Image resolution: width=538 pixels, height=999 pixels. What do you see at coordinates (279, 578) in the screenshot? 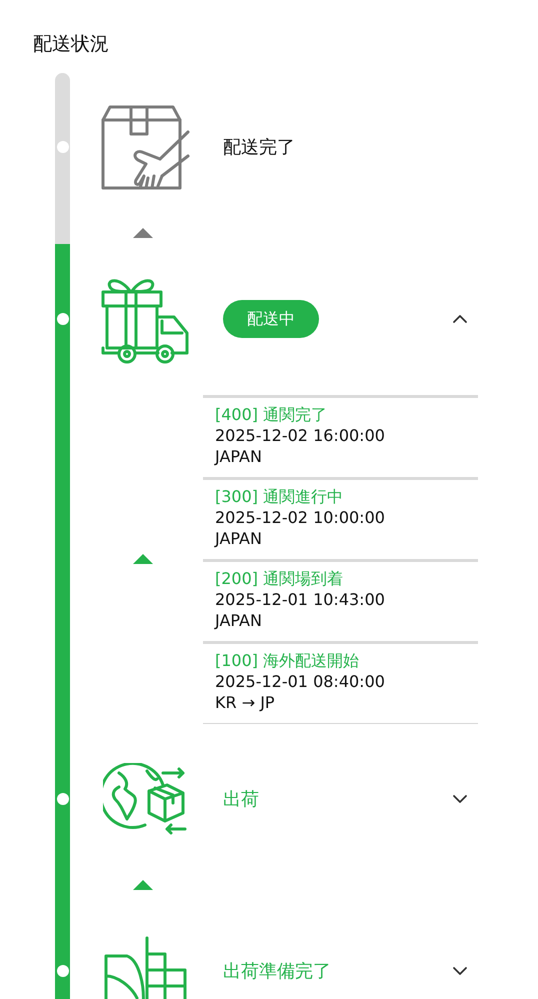
I see `event-title: [200] 通関場到着` at bounding box center [279, 578].